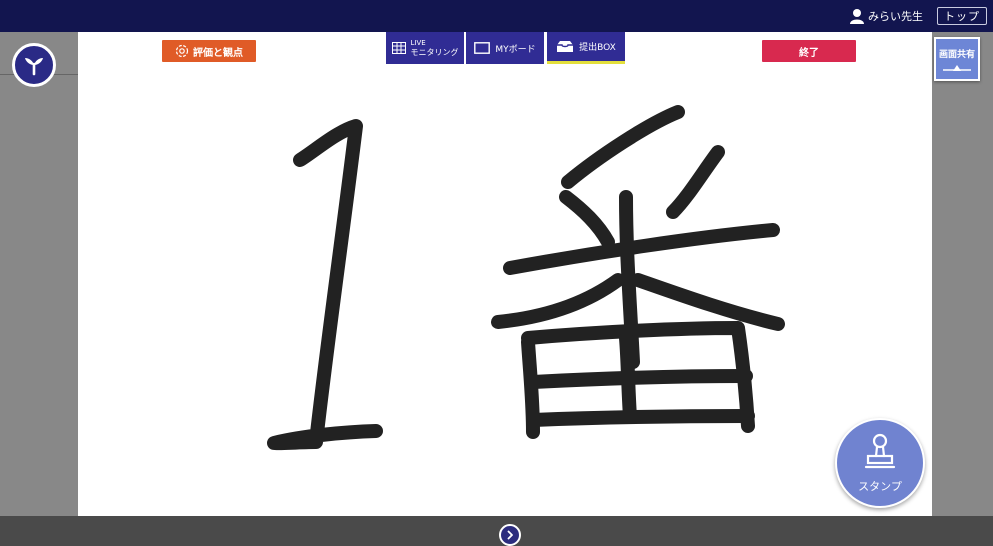 The height and width of the screenshot is (546, 993). What do you see at coordinates (957, 67) in the screenshot?
I see `share-screen-icon` at bounding box center [957, 67].